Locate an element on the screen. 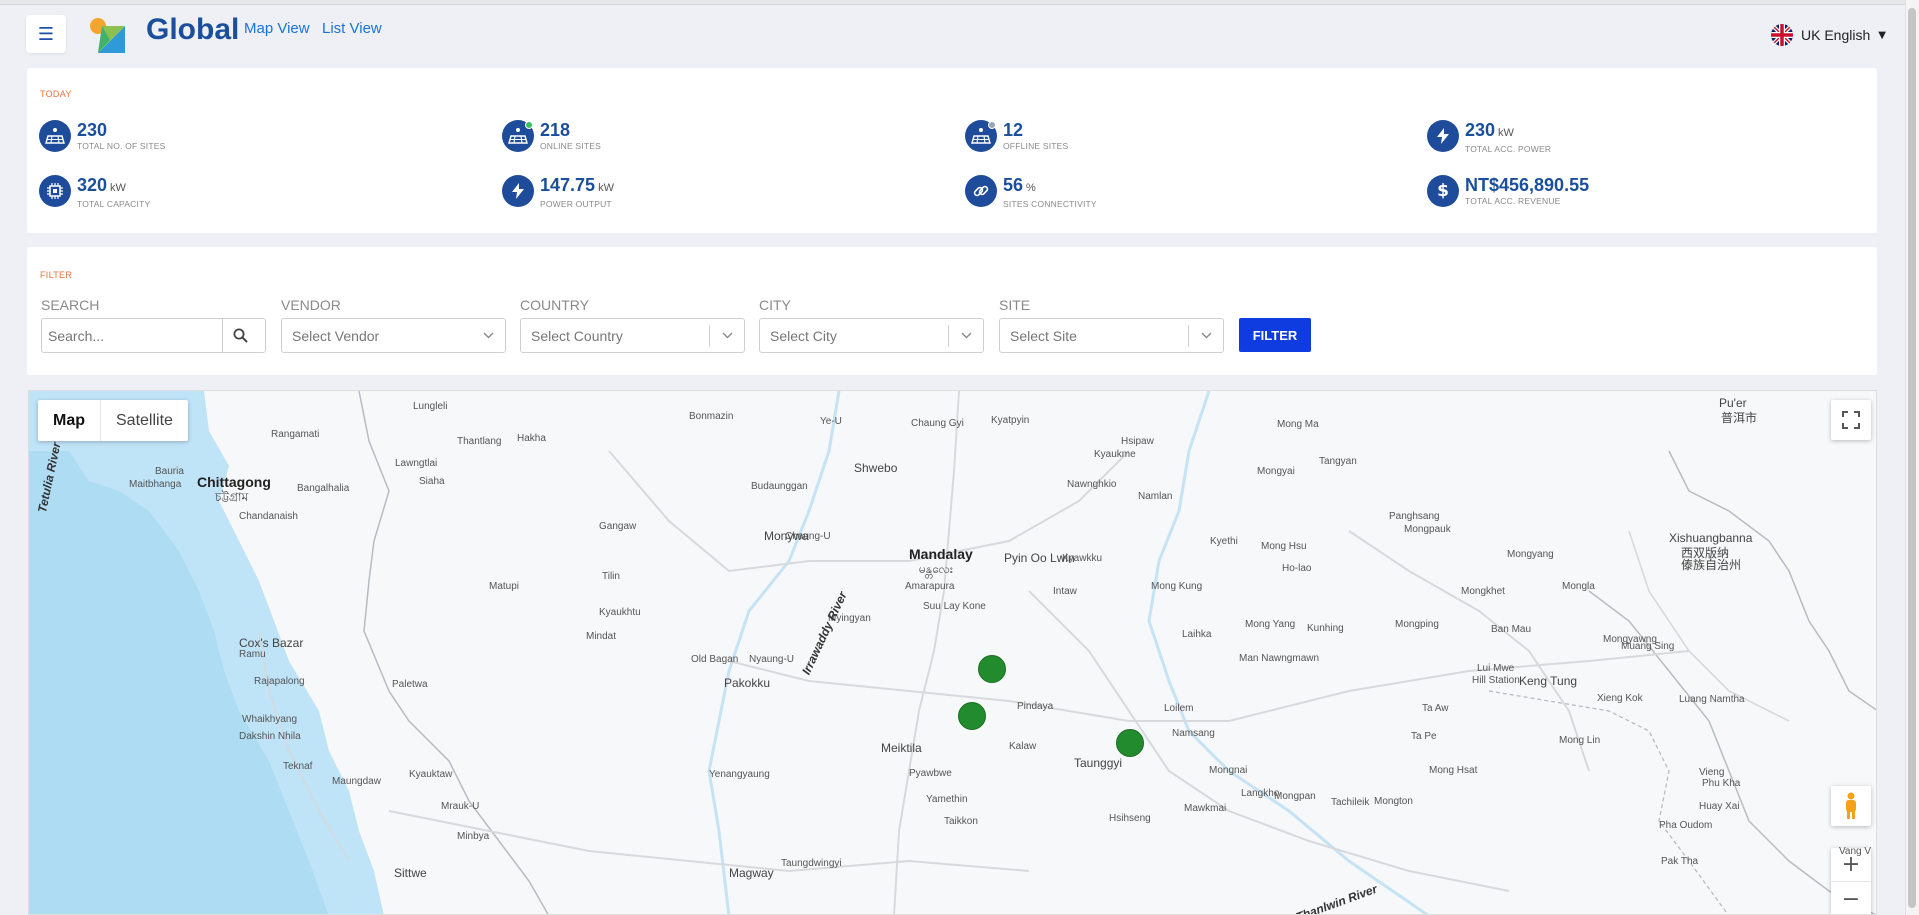 The height and width of the screenshot is (915, 1919). map-place-label: 普洱市 is located at coordinates (1739, 418).